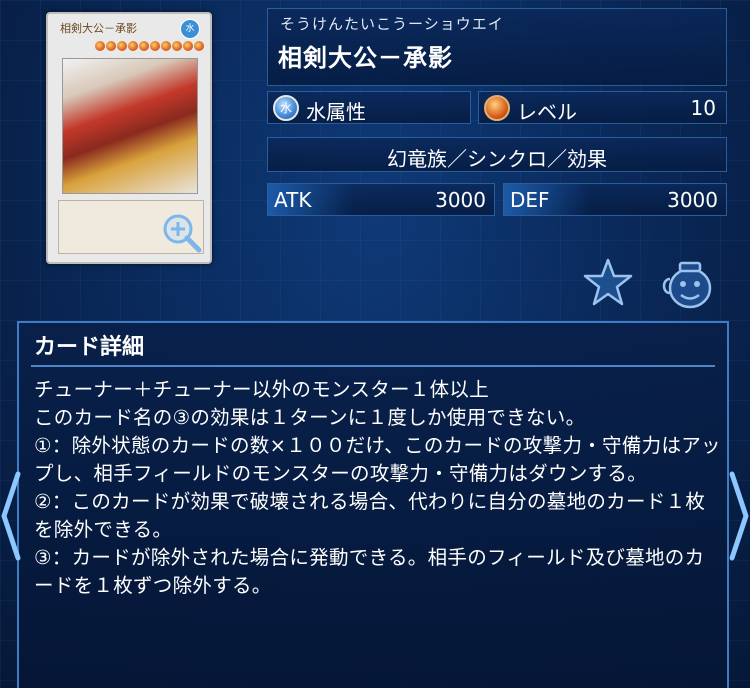 The height and width of the screenshot is (688, 750). I want to click on attribute-box: 水 水属性, so click(369, 107).